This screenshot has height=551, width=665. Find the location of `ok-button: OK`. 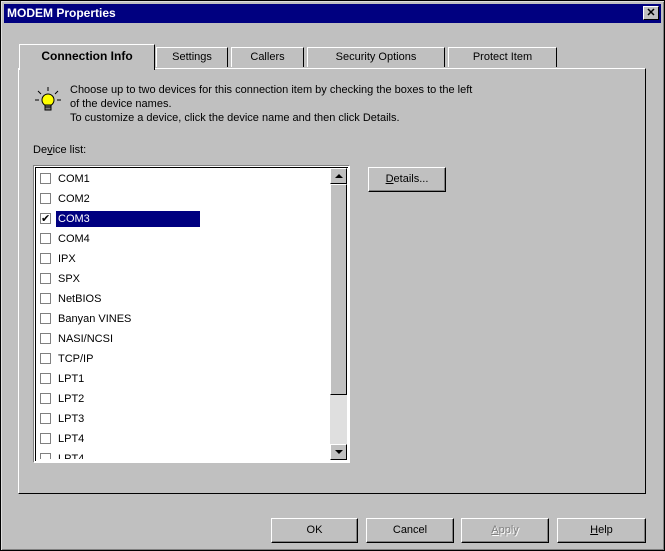

ok-button: OK is located at coordinates (314, 530).